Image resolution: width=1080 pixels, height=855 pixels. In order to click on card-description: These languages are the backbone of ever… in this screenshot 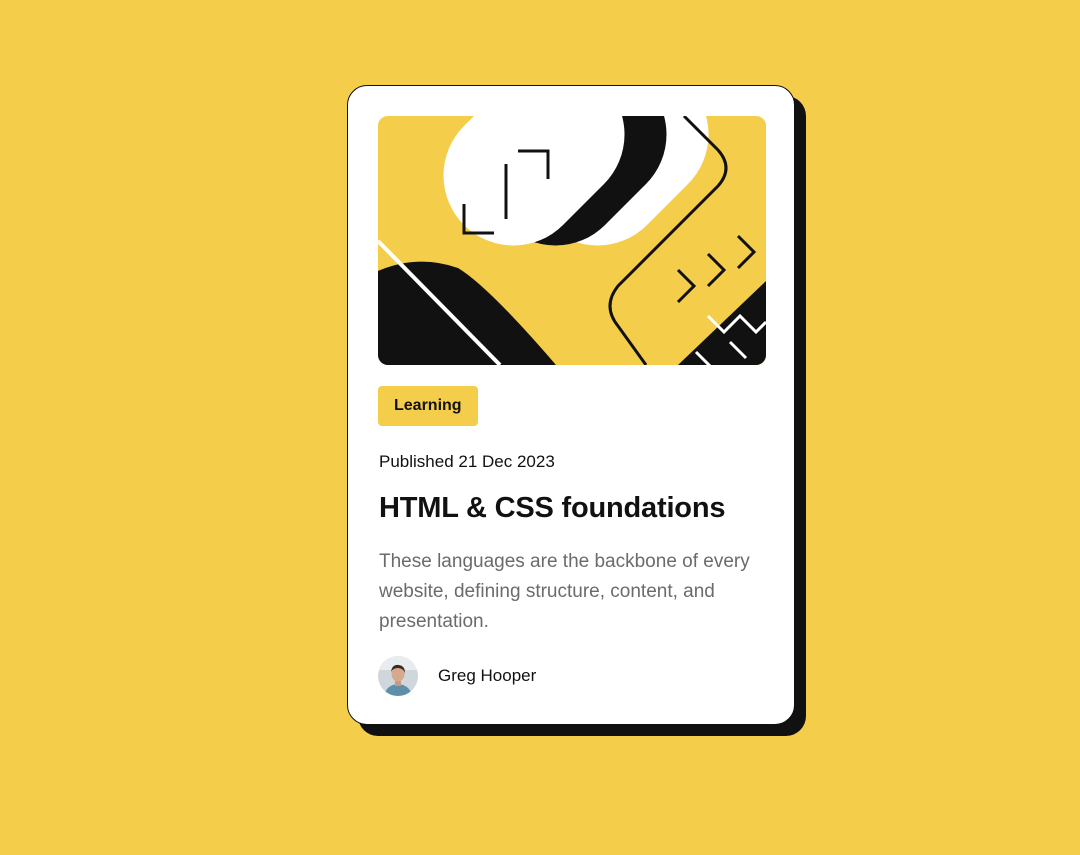, I will do `click(564, 591)`.